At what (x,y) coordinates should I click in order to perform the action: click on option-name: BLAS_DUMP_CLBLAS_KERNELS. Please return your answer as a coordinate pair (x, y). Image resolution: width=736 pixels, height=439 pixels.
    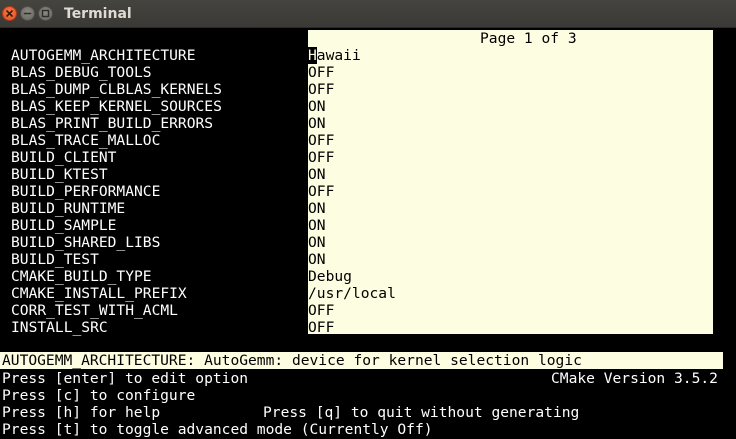
    Looking at the image, I should click on (116, 89).